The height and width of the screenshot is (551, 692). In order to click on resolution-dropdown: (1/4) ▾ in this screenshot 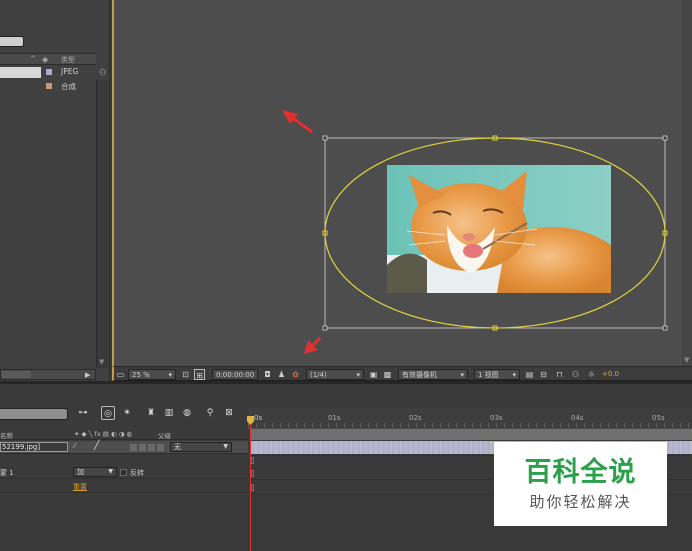, I will do `click(335, 374)`.